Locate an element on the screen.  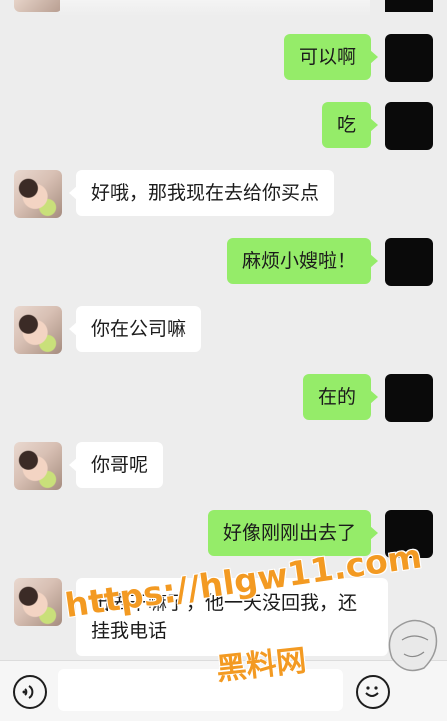
message-bubble-self: 在的 is located at coordinates (340, 397).